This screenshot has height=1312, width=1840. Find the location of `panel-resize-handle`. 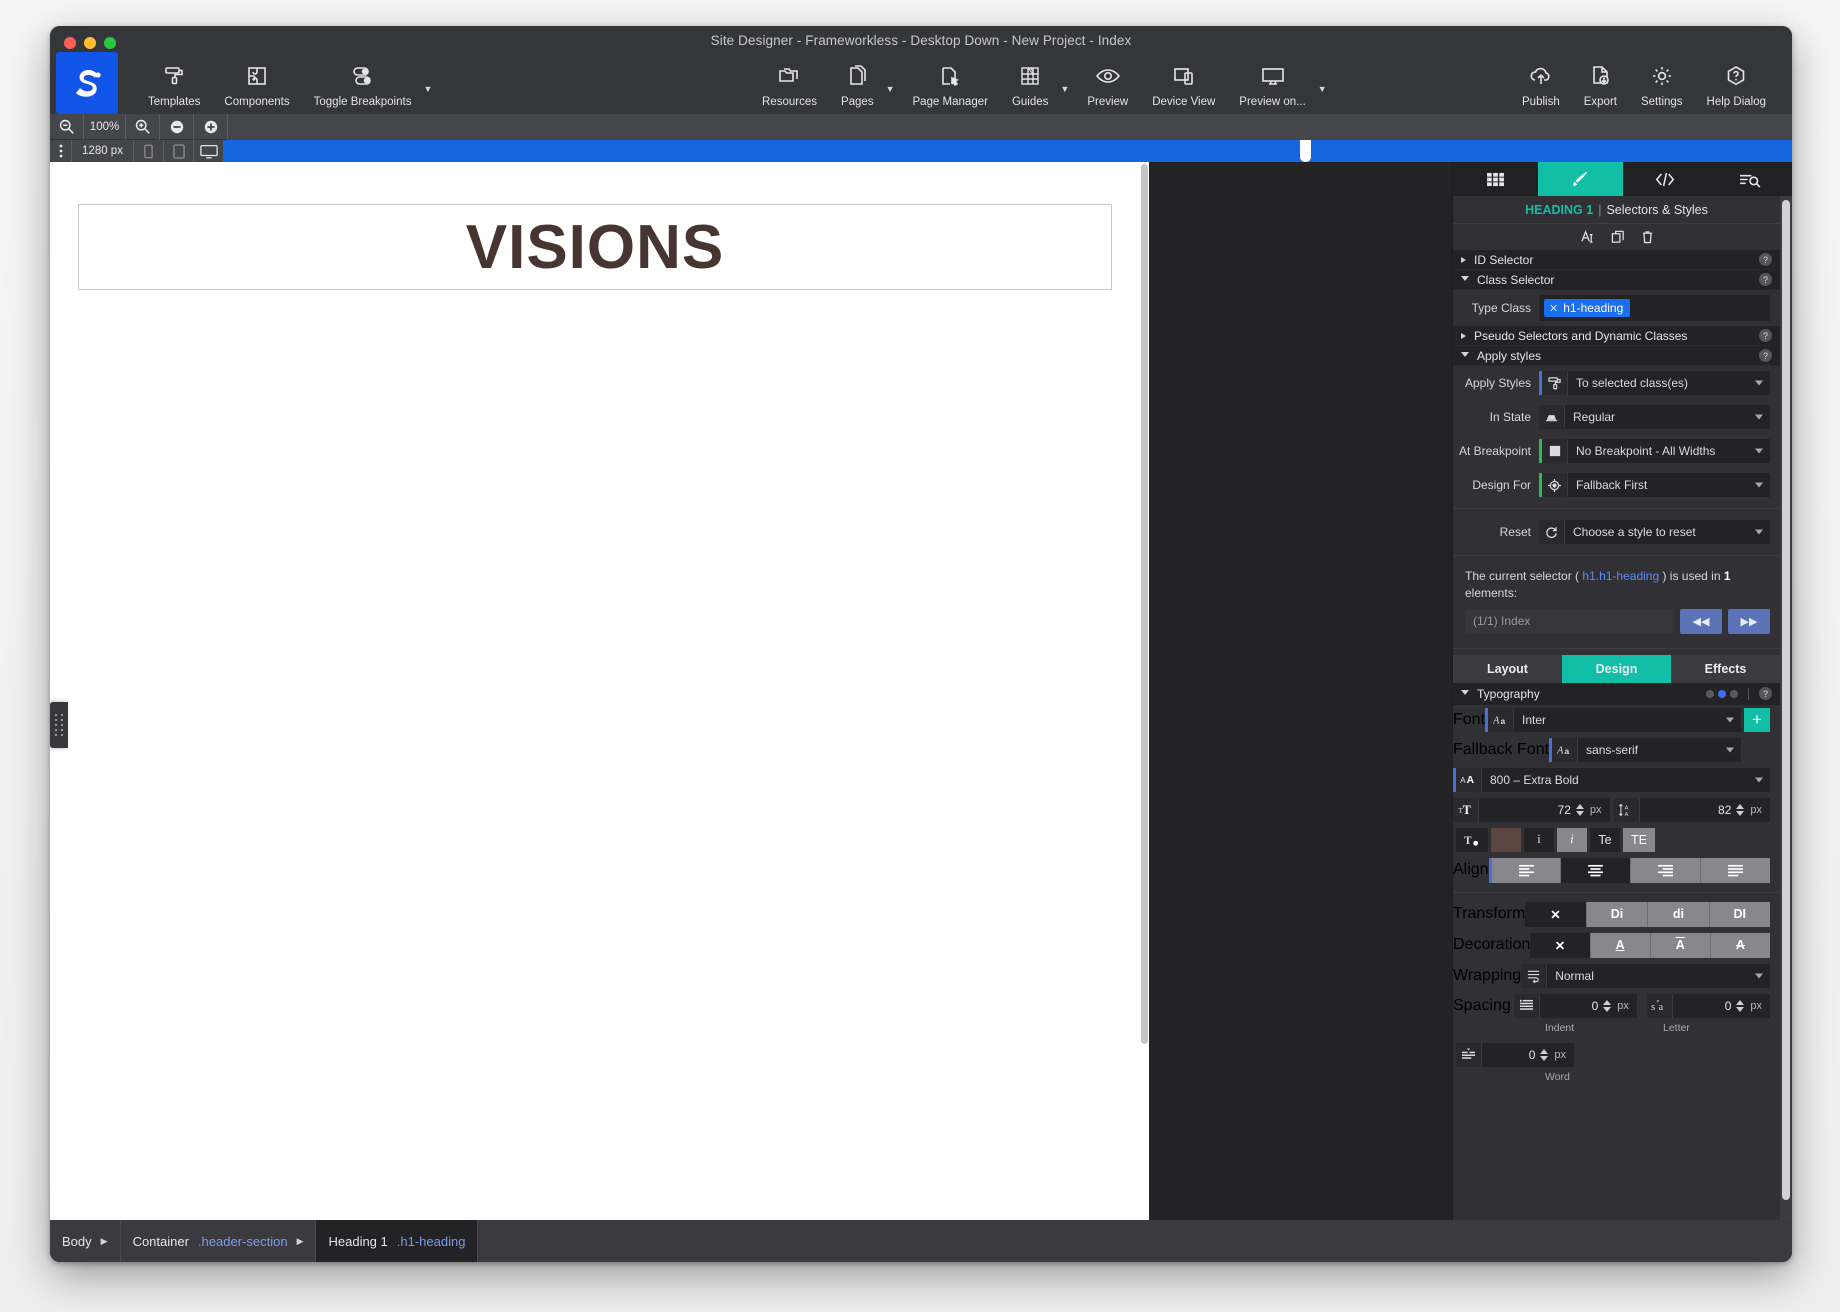

panel-resize-handle is located at coordinates (59, 725).